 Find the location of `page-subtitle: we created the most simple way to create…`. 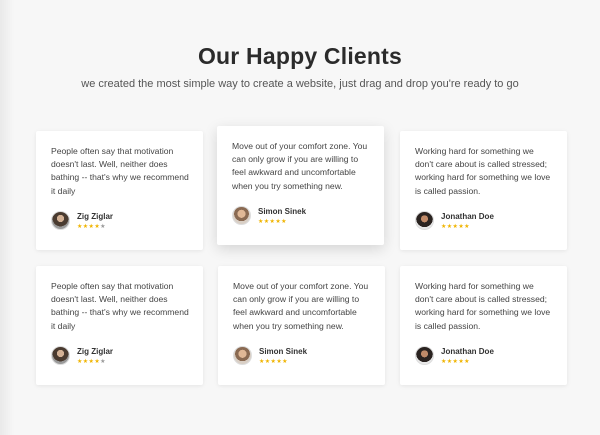

page-subtitle: we created the most simple way to create… is located at coordinates (300, 84).